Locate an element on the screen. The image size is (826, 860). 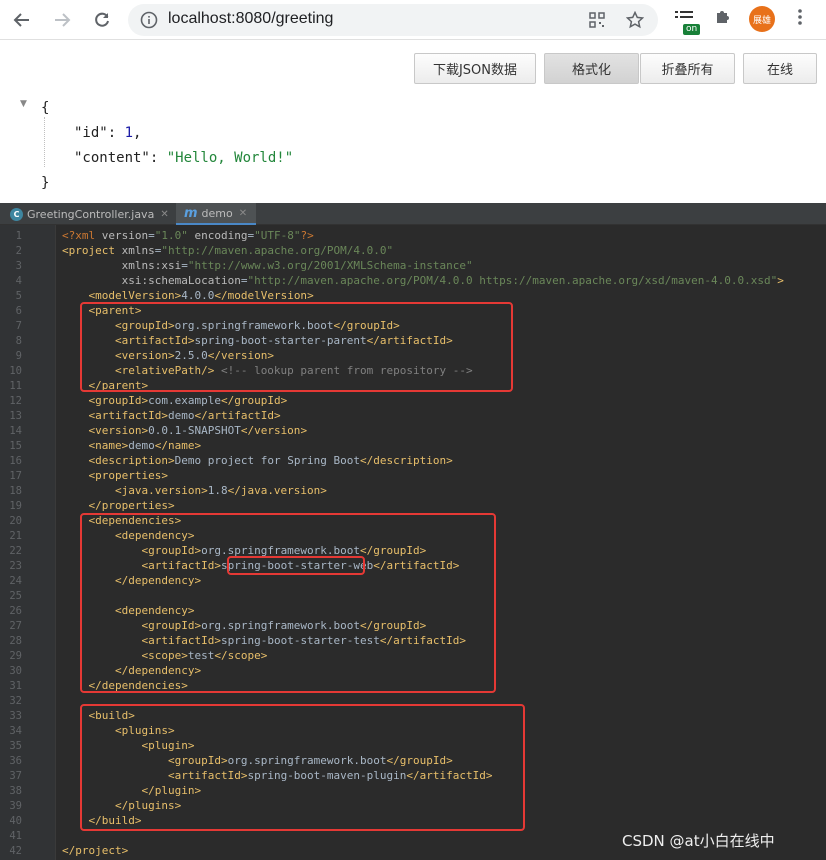
browser-toolbar: localhost:8080/greeting on 展雄 is located at coordinates (413, 20).